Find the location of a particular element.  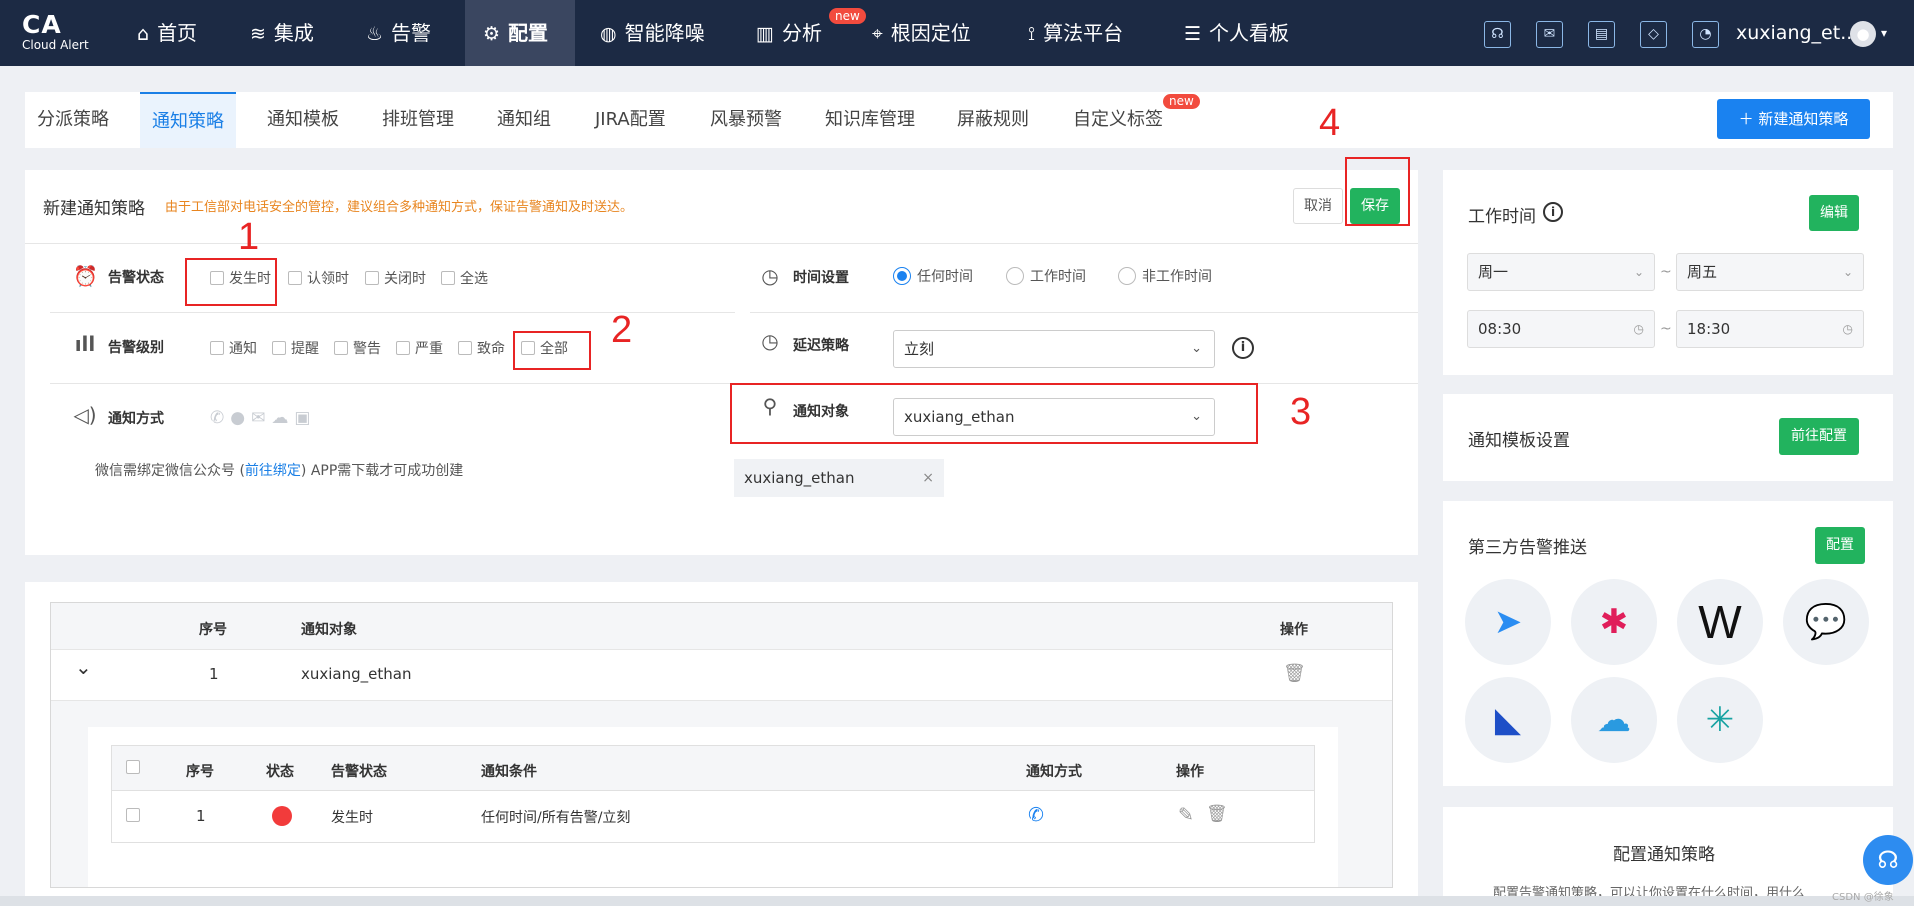

save-button: 保存 is located at coordinates (1375, 206).